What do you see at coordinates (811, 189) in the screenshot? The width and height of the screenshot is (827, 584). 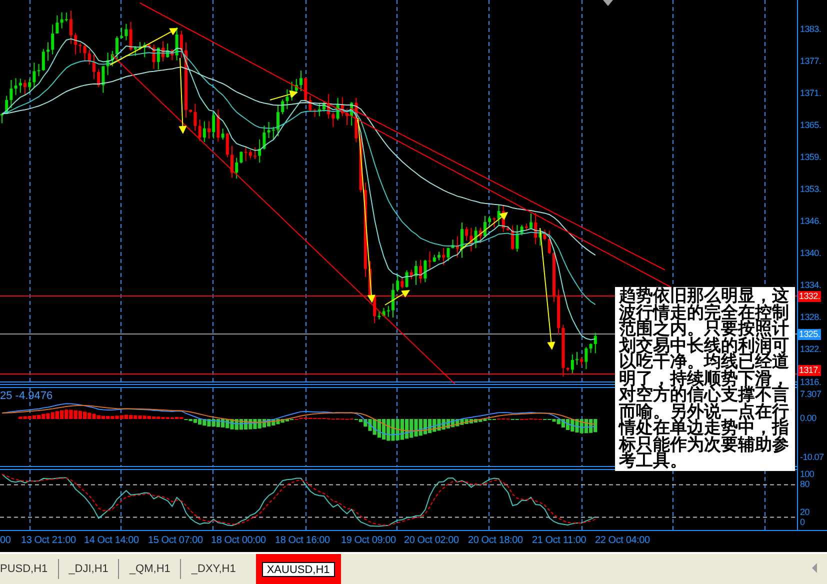 I see `price-label: 1353.` at bounding box center [811, 189].